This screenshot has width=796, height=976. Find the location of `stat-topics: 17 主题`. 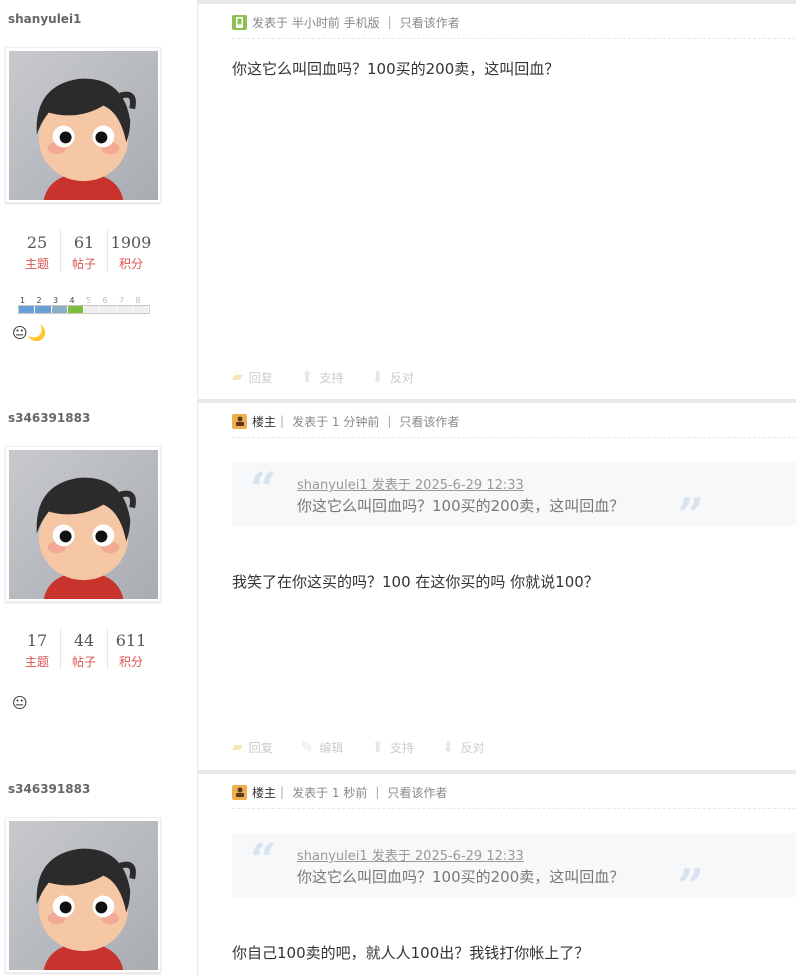

stat-topics: 17 主题 is located at coordinates (37, 649).